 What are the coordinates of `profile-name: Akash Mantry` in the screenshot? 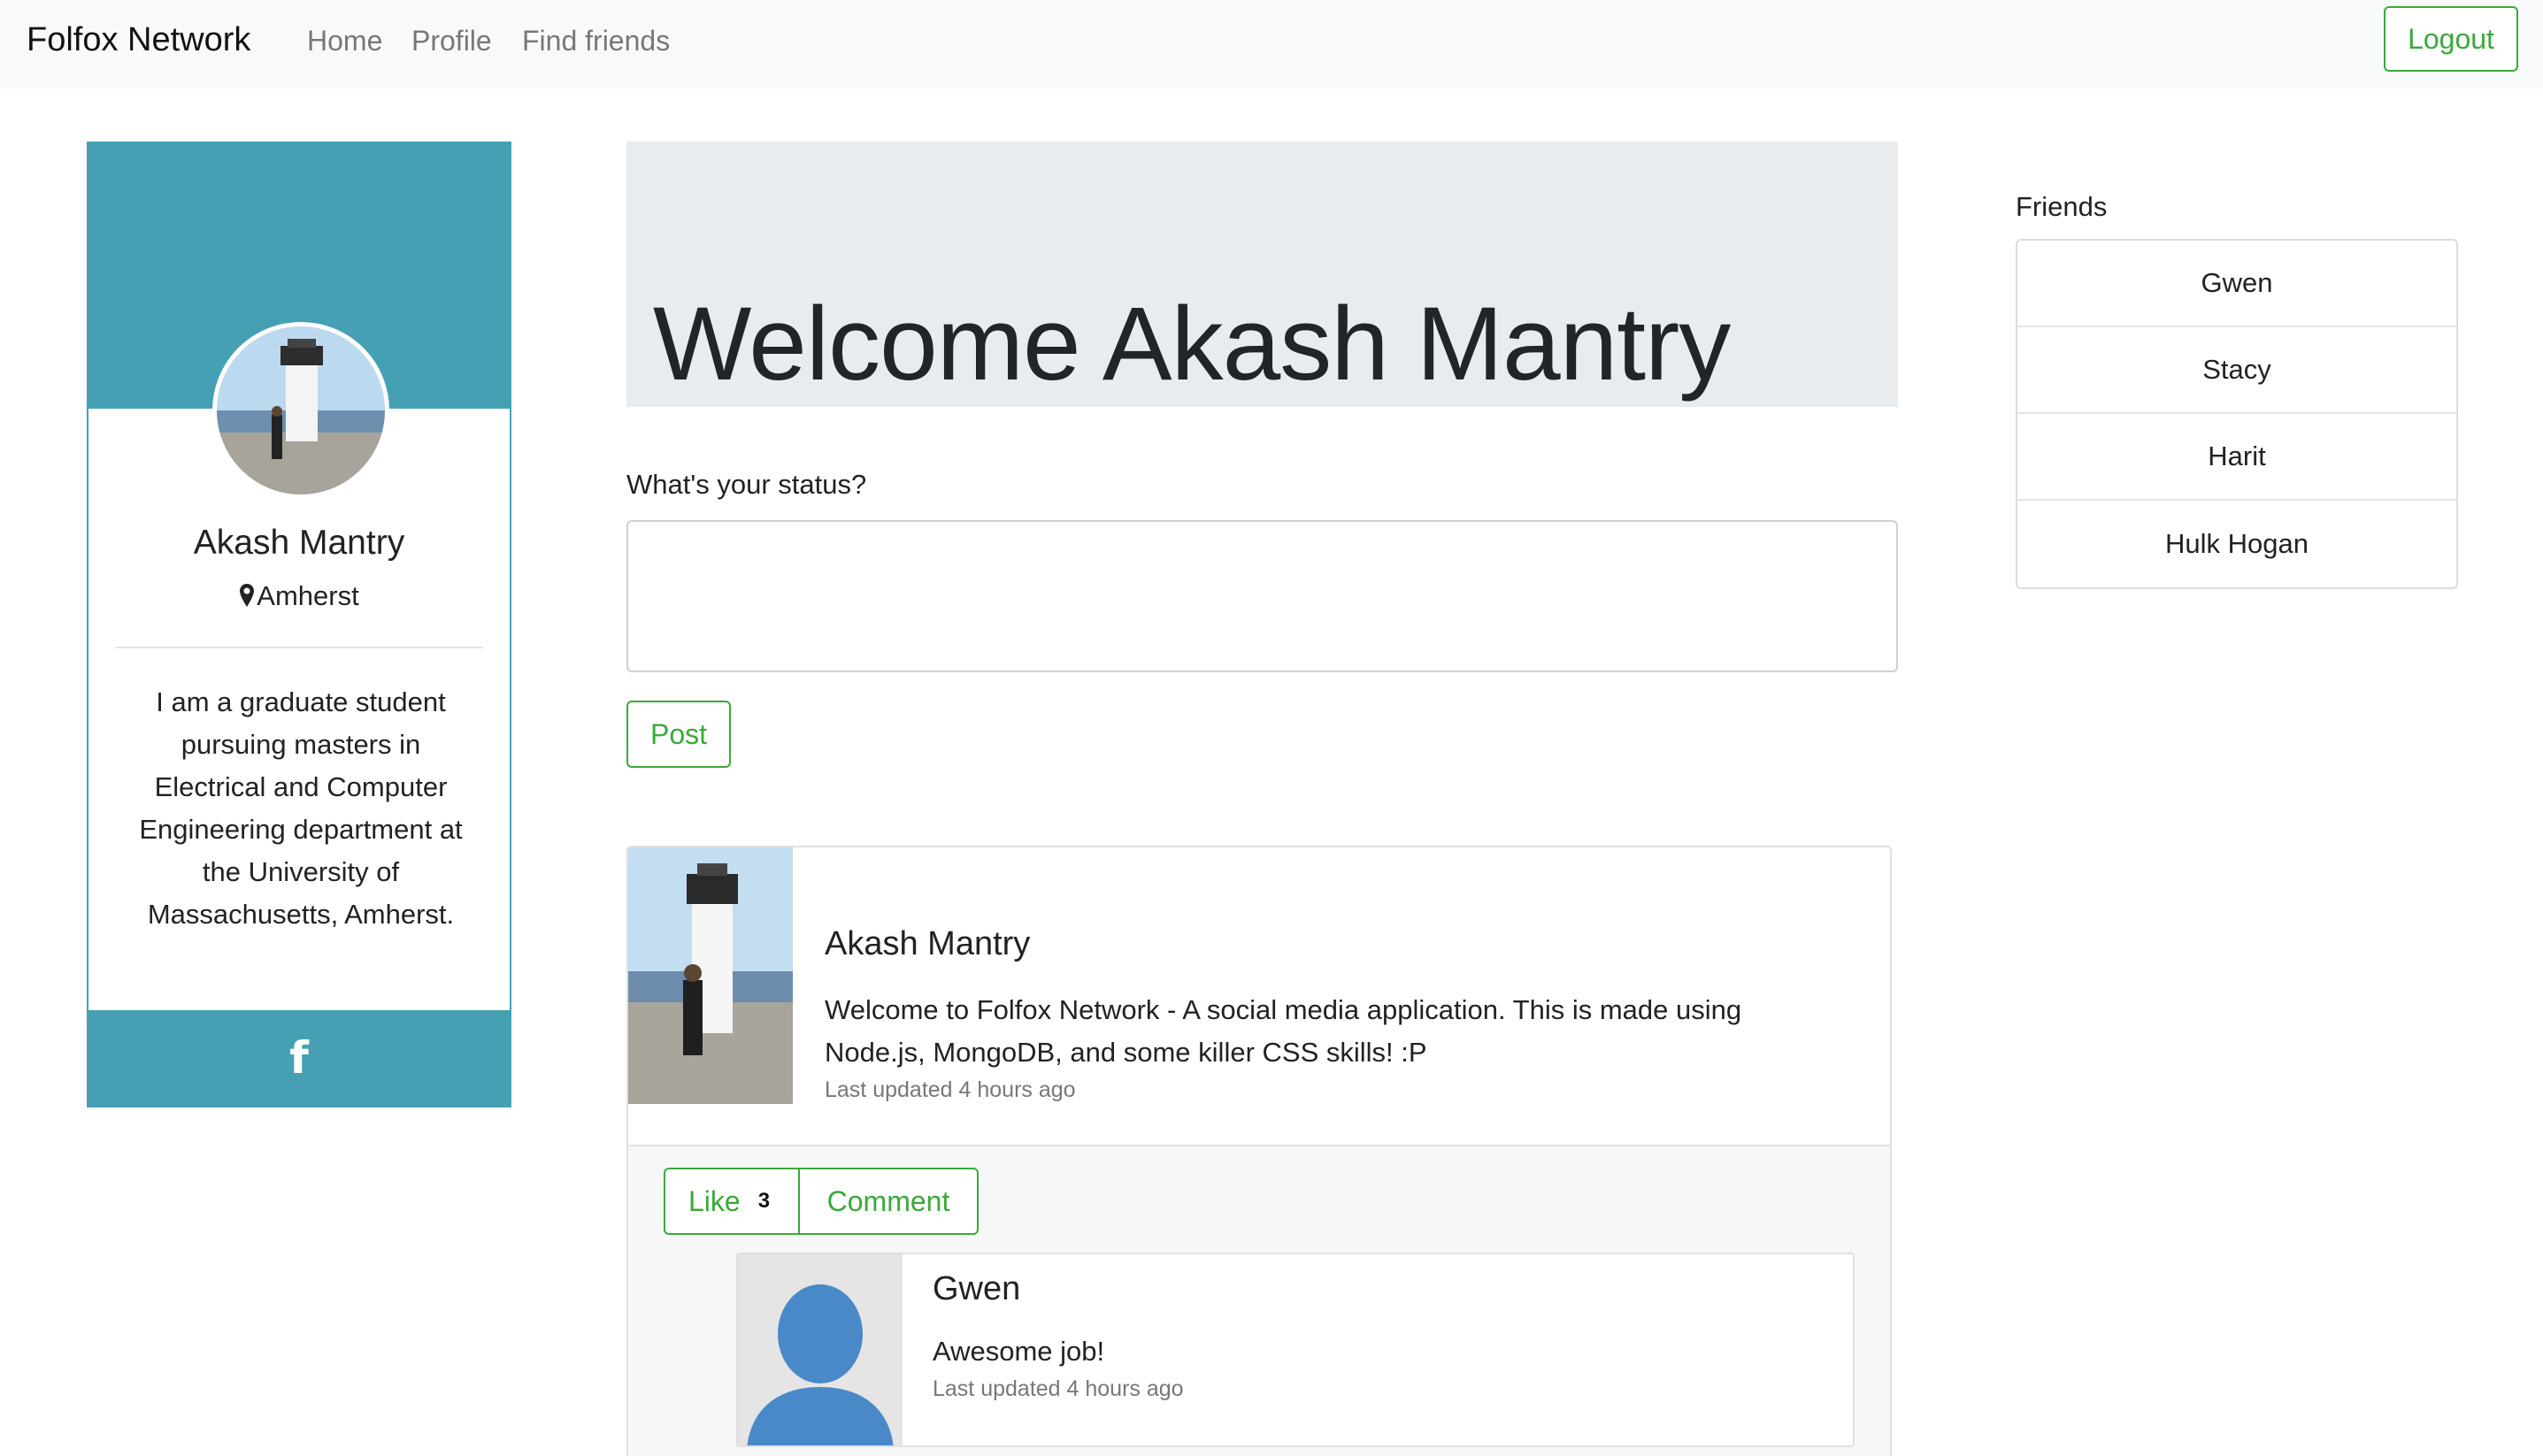 It's located at (299, 543).